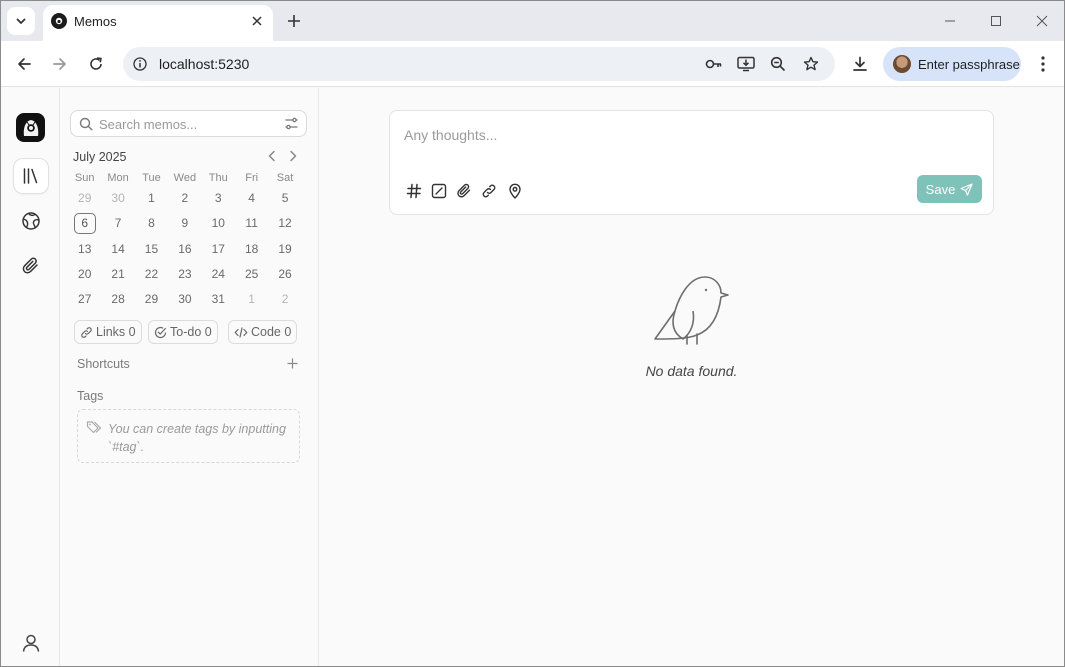  What do you see at coordinates (271, 332) in the screenshot?
I see `code-count-label: Code 0` at bounding box center [271, 332].